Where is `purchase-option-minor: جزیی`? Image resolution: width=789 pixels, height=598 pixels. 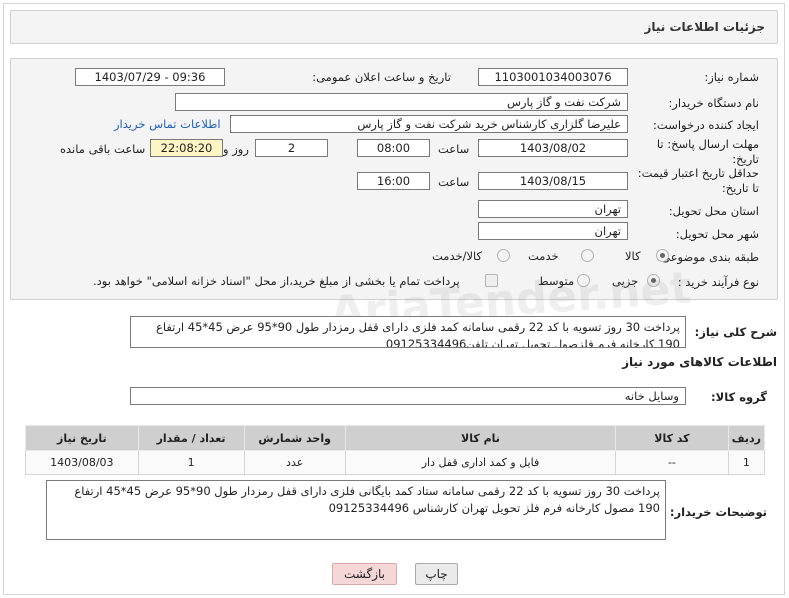
purchase-option-minor: جزیی is located at coordinates (625, 281).